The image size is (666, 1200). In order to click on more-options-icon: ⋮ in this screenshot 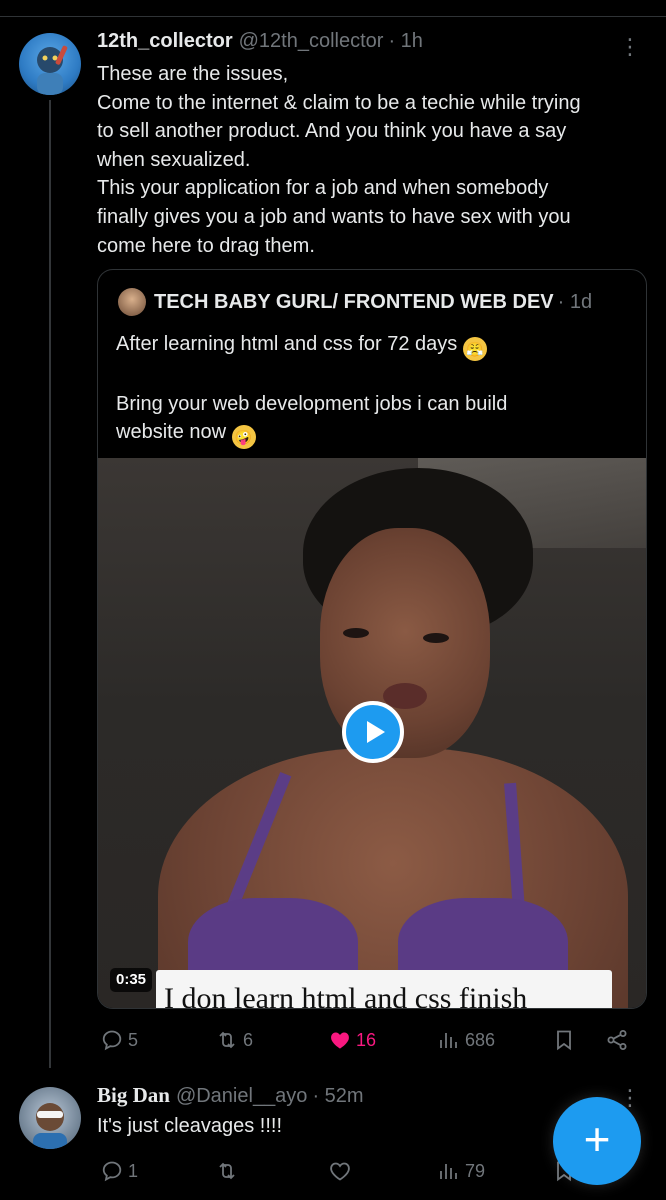, I will do `click(630, 47)`.